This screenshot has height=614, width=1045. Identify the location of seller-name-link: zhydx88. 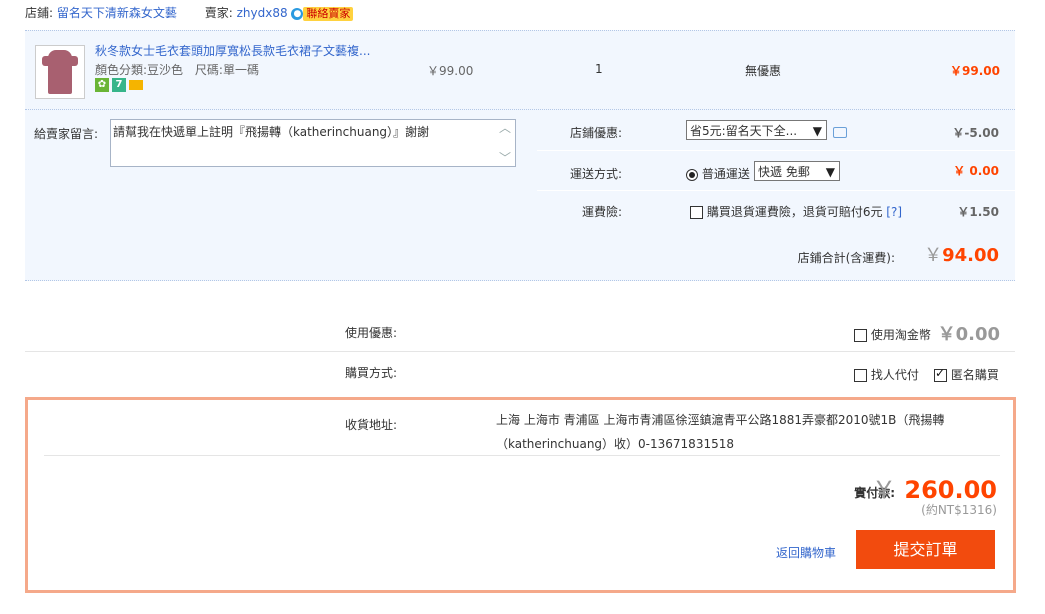
(262, 13).